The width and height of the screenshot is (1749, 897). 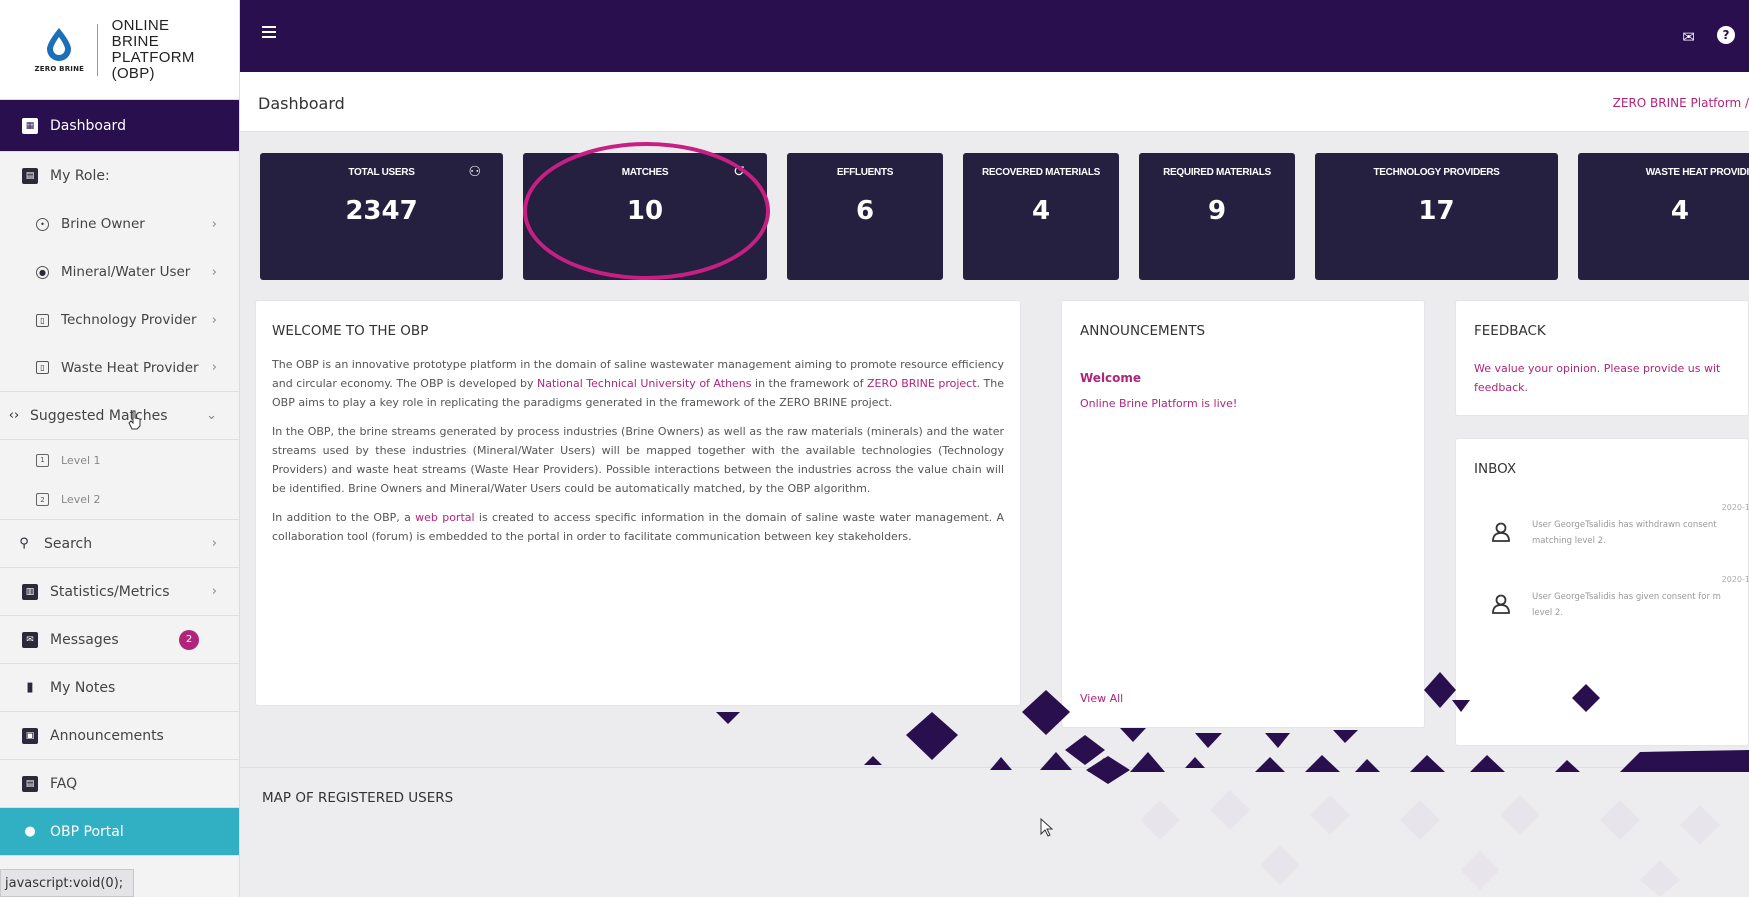 I want to click on sidebar-item-technology-provider: ▯ Technology Provider ›, so click(x=119, y=320).